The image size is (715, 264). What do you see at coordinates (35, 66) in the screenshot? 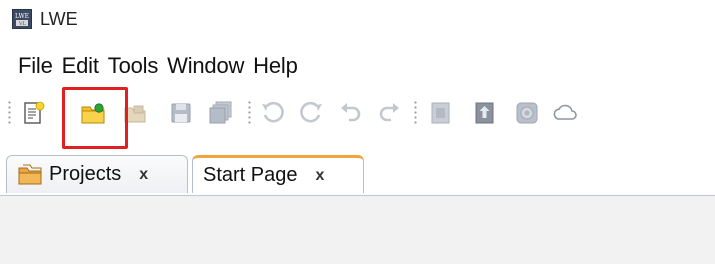
I see `menu-file: File` at bounding box center [35, 66].